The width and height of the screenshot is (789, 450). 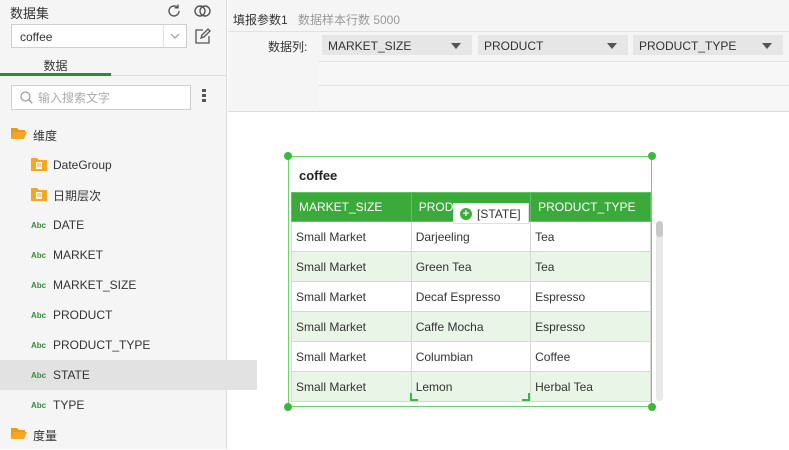 What do you see at coordinates (83, 315) in the screenshot?
I see `tree-item-label: PRODUCT` at bounding box center [83, 315].